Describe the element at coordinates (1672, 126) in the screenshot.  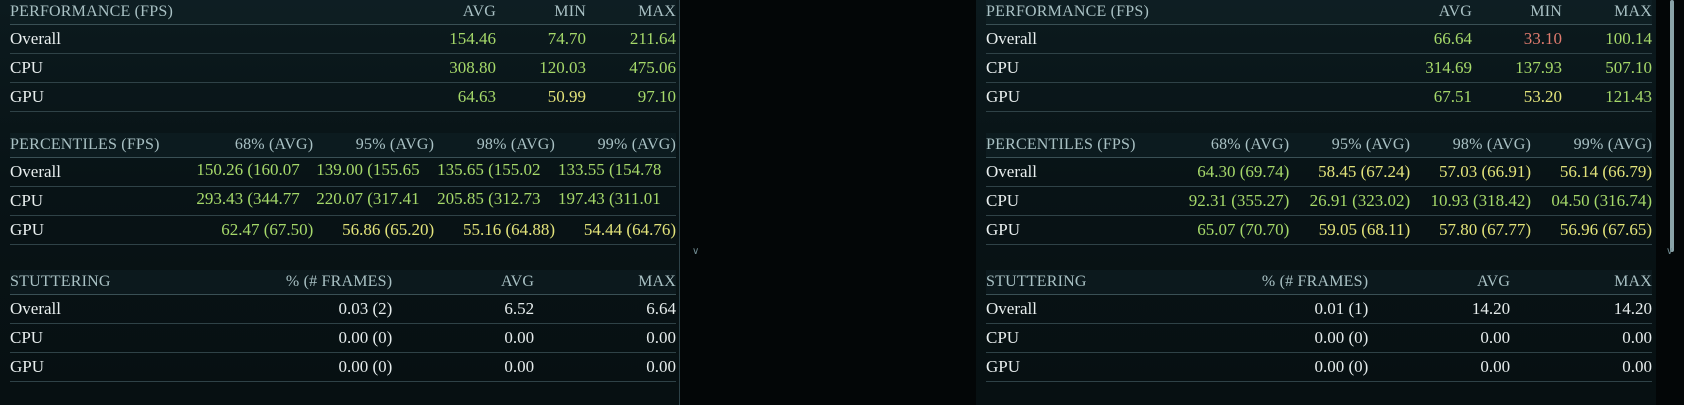
I see `scrollbar-thumb` at that location.